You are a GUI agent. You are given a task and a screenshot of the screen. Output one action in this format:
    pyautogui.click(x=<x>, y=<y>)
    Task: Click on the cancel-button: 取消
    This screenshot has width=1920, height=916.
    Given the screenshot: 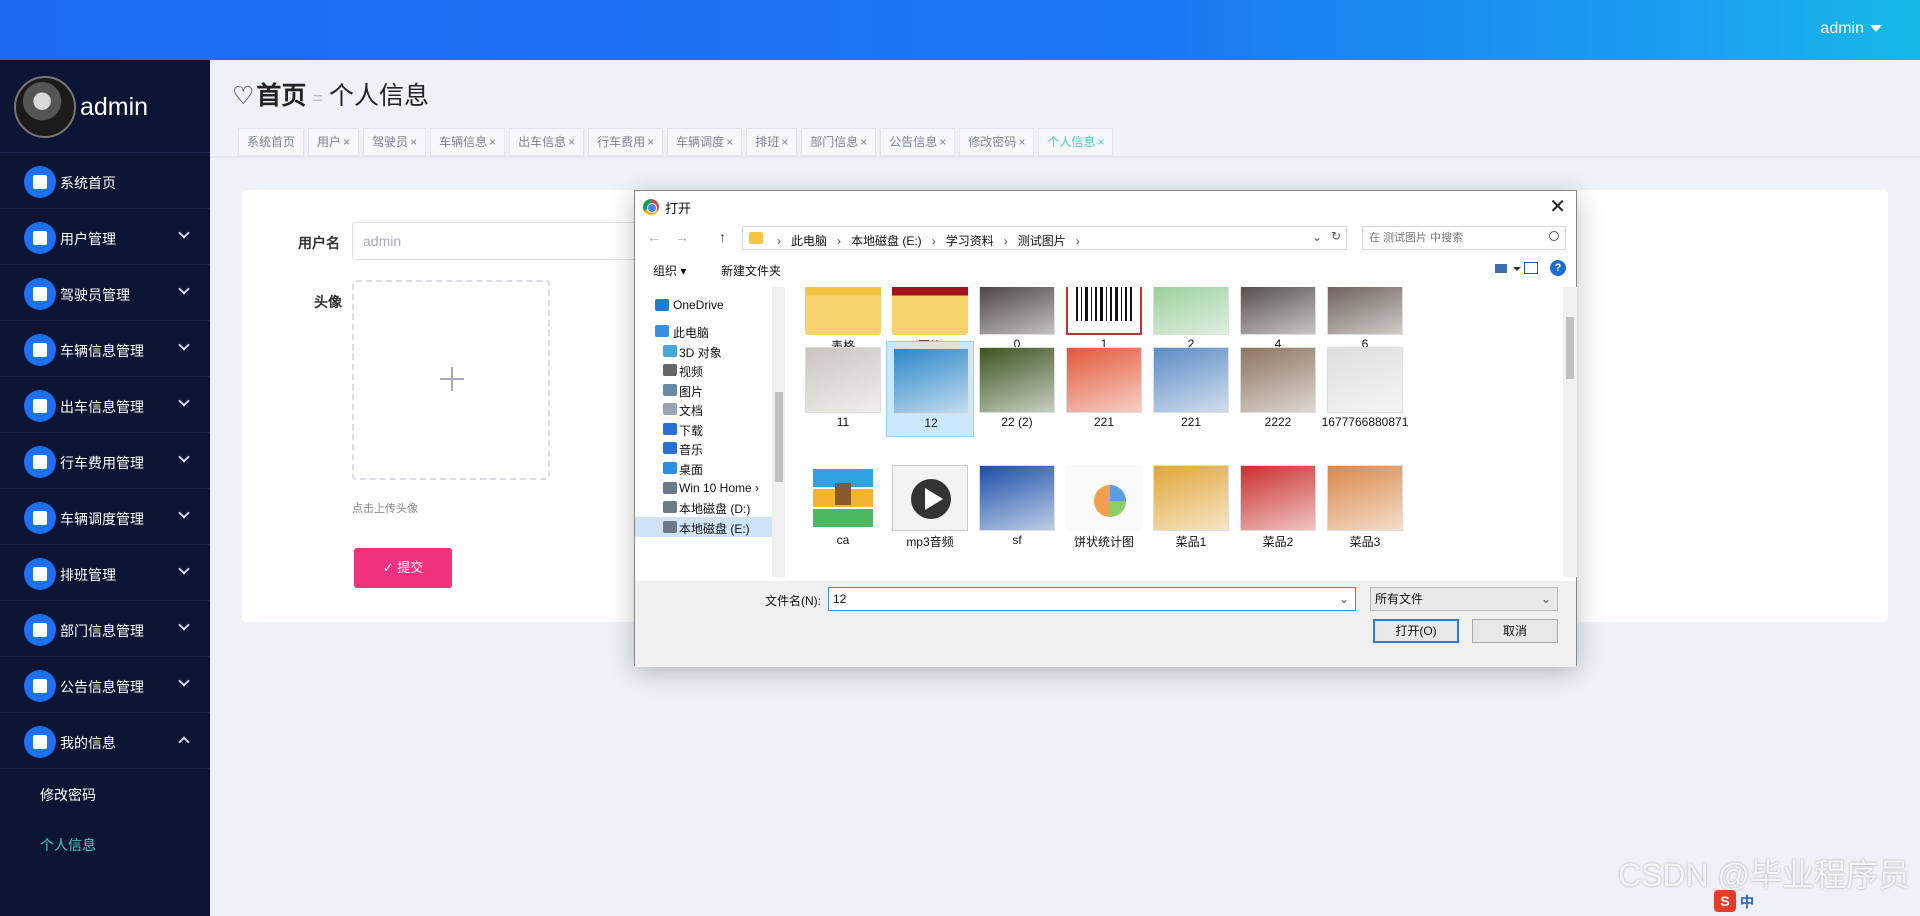 What is the action you would take?
    pyautogui.click(x=1515, y=631)
    